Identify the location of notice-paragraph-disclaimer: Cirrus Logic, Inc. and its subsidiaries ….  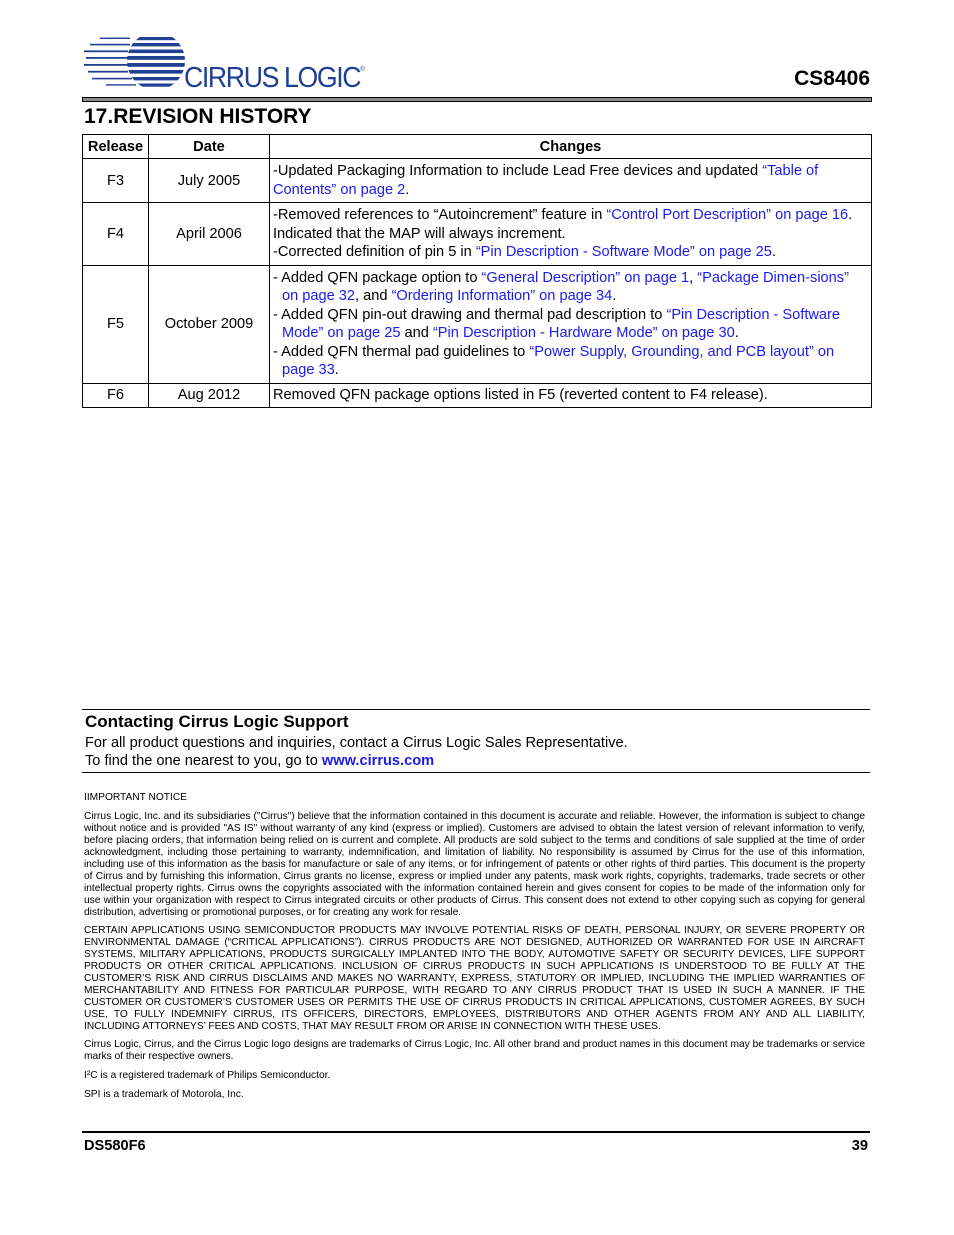
(474, 864).